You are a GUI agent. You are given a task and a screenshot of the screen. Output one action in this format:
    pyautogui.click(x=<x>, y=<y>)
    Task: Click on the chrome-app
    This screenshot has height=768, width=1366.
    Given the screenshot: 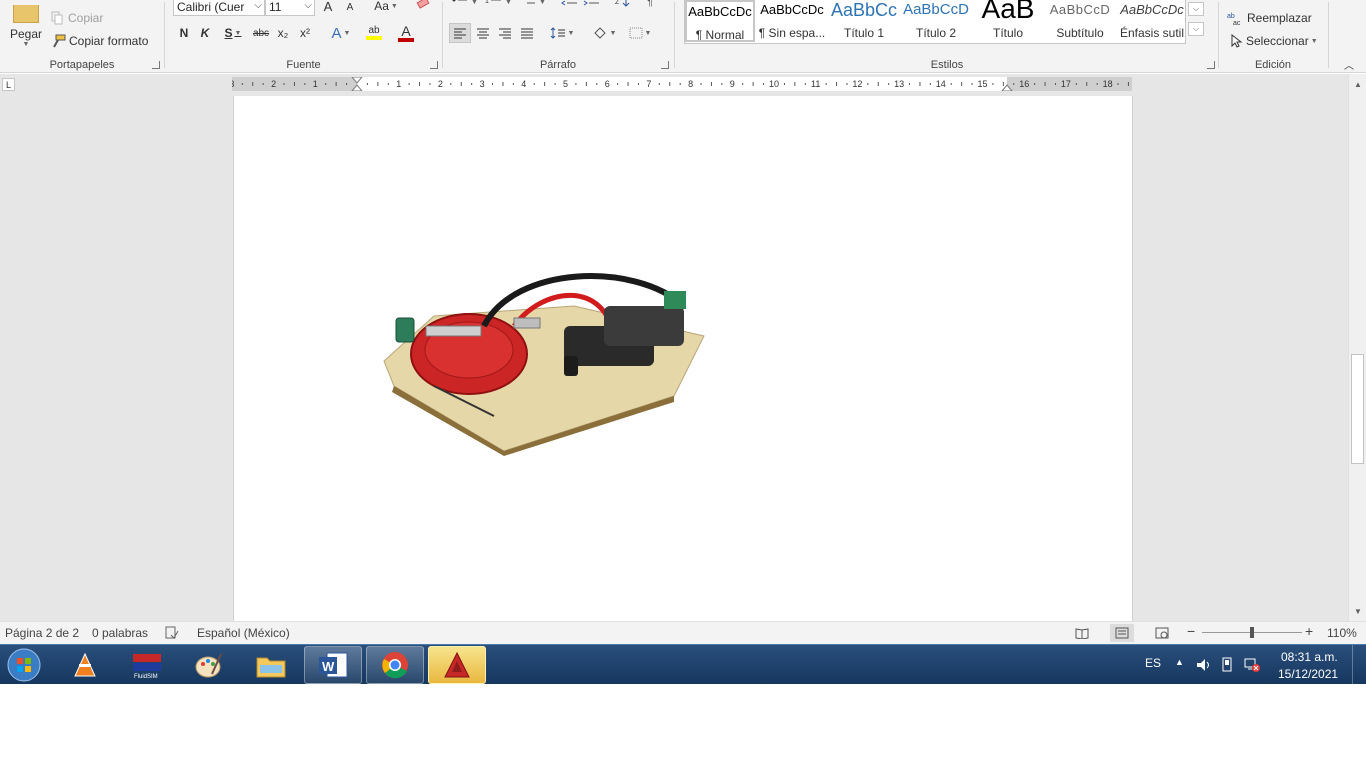 What is the action you would take?
    pyautogui.click(x=395, y=665)
    